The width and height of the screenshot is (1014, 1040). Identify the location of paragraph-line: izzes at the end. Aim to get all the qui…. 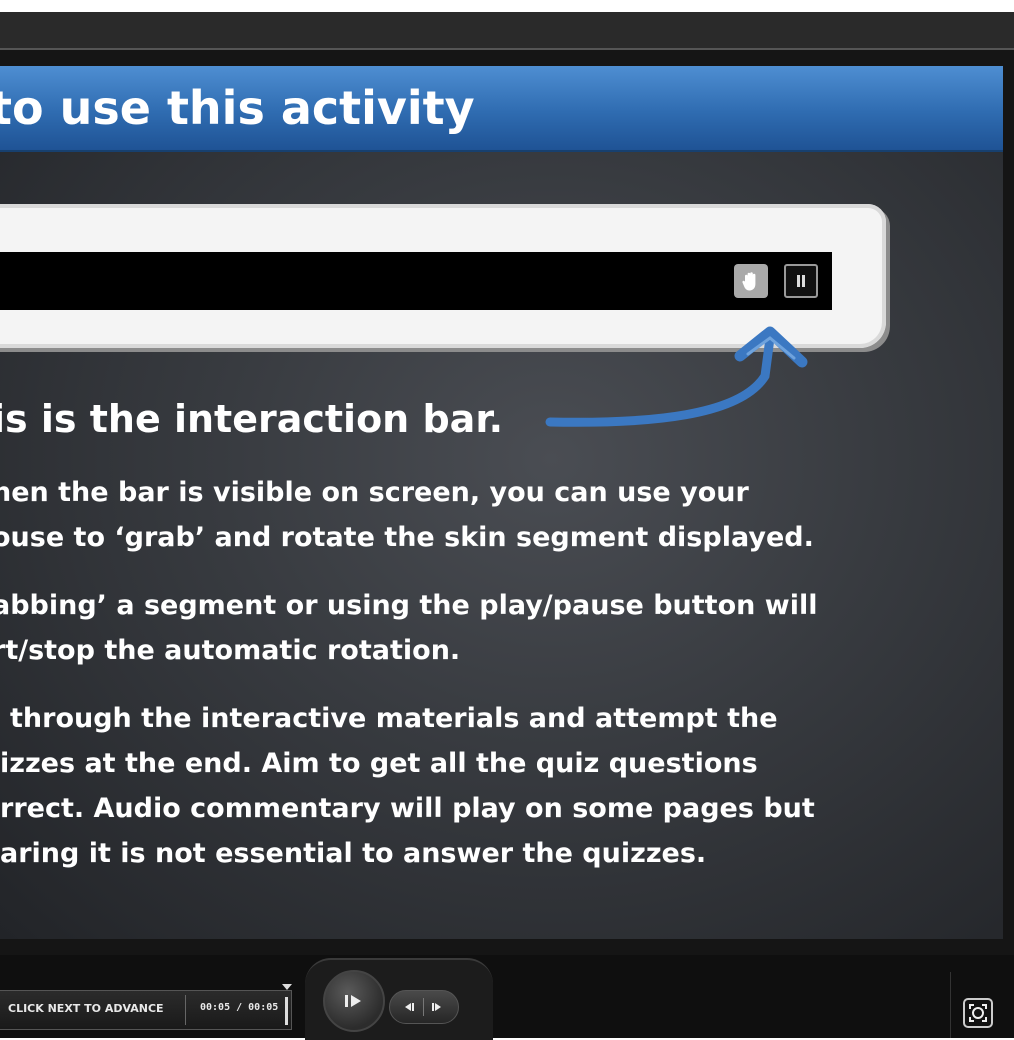
(379, 763).